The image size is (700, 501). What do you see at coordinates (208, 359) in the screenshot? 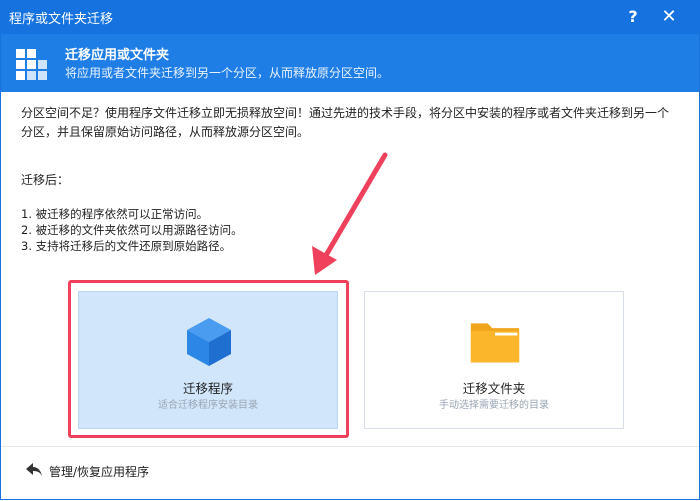
I see `highlight-box` at bounding box center [208, 359].